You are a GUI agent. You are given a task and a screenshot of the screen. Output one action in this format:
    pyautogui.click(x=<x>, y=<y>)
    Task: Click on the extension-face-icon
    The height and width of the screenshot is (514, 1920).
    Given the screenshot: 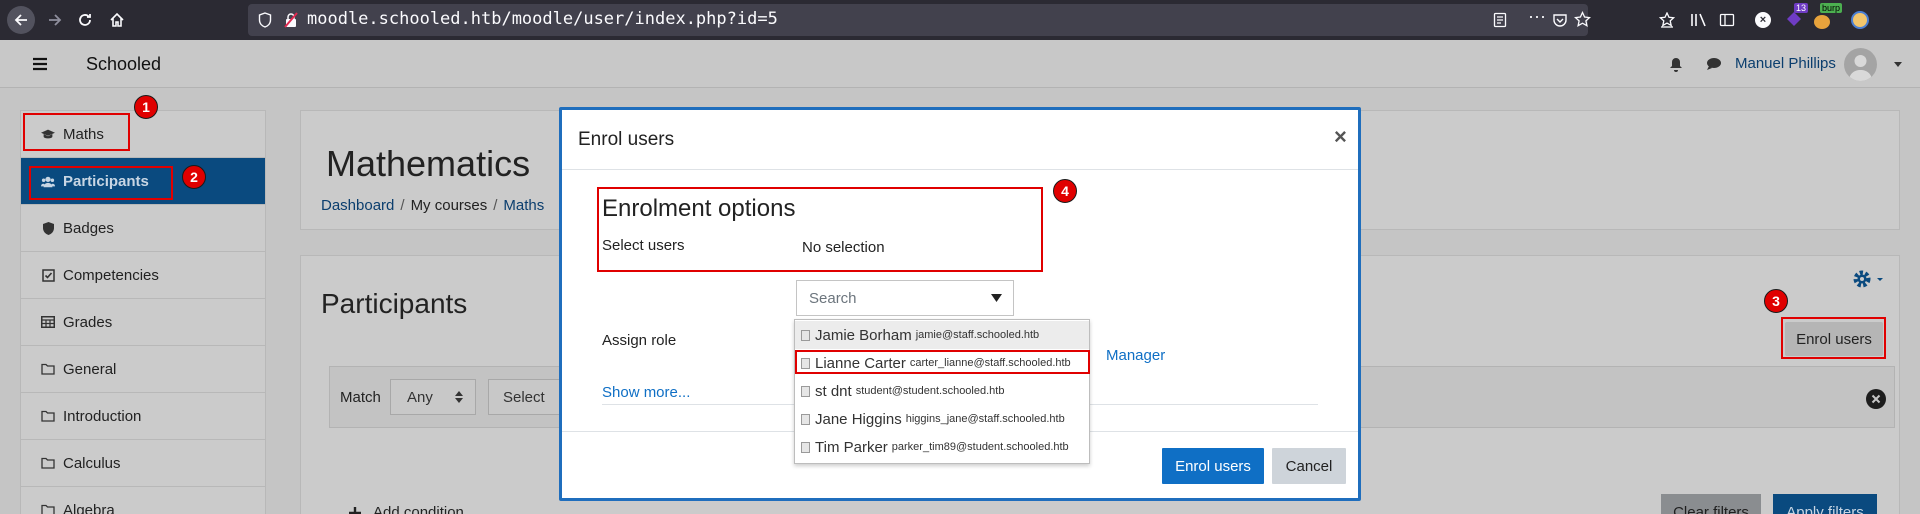 What is the action you would take?
    pyautogui.click(x=1860, y=20)
    